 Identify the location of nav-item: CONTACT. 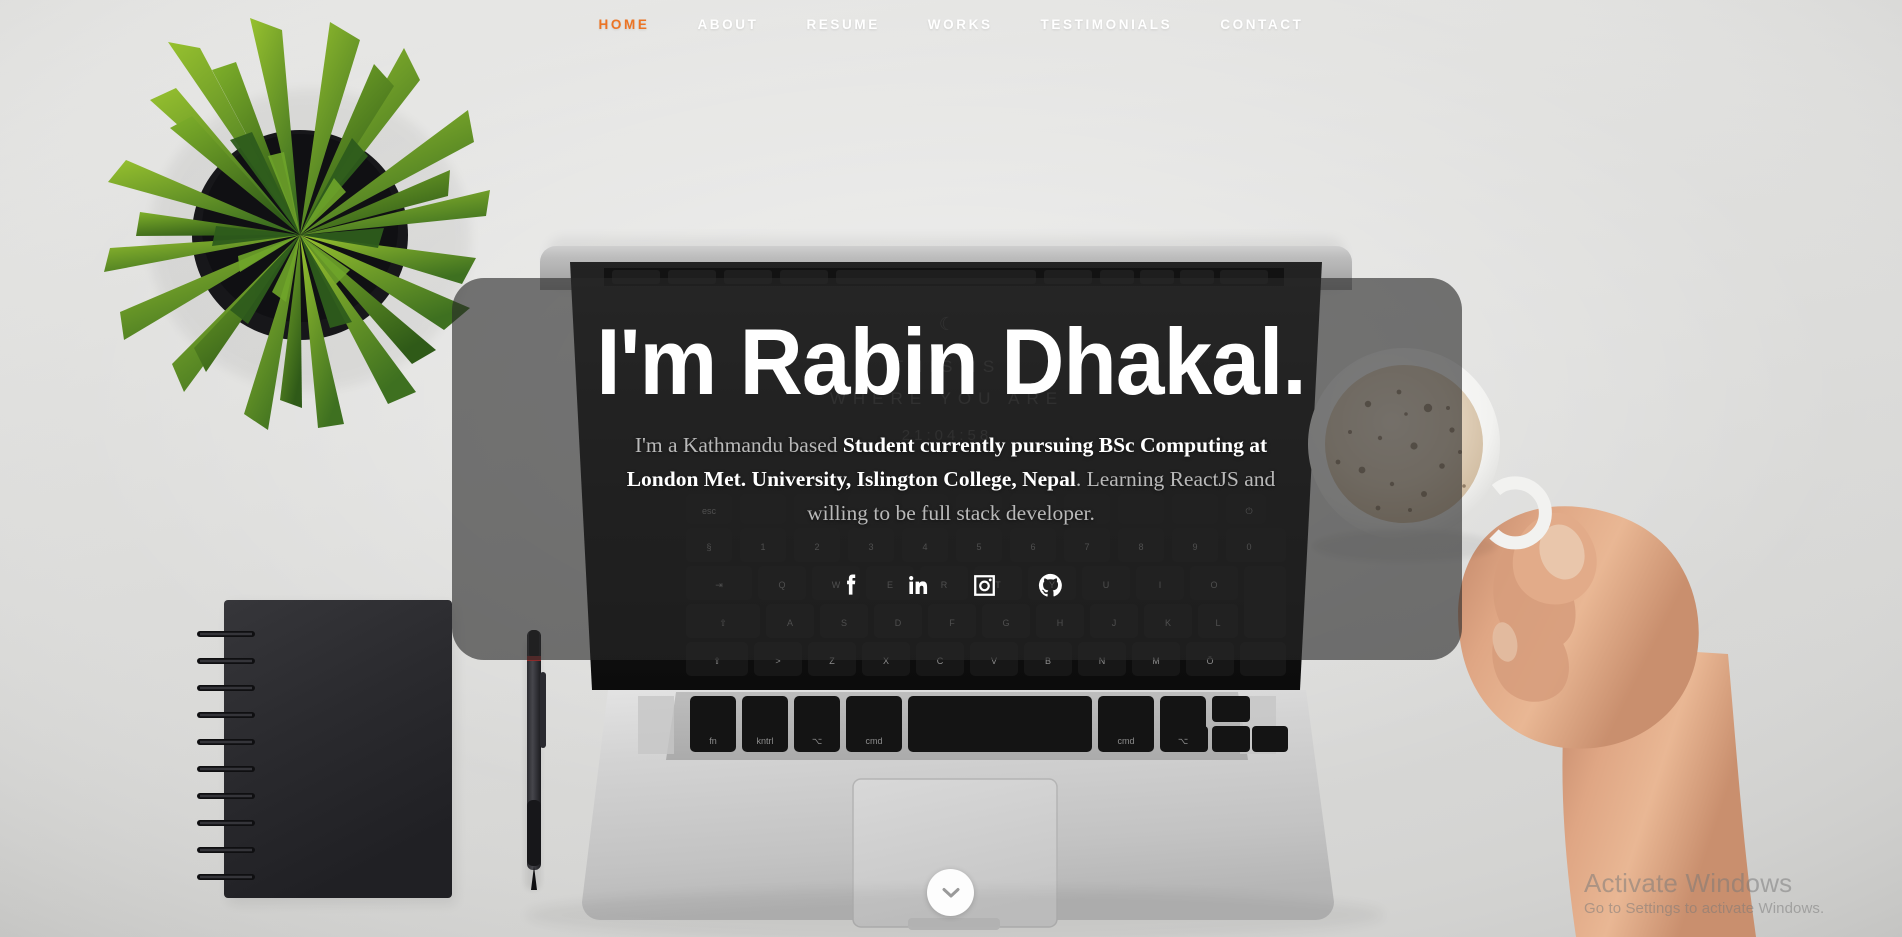
(1261, 24).